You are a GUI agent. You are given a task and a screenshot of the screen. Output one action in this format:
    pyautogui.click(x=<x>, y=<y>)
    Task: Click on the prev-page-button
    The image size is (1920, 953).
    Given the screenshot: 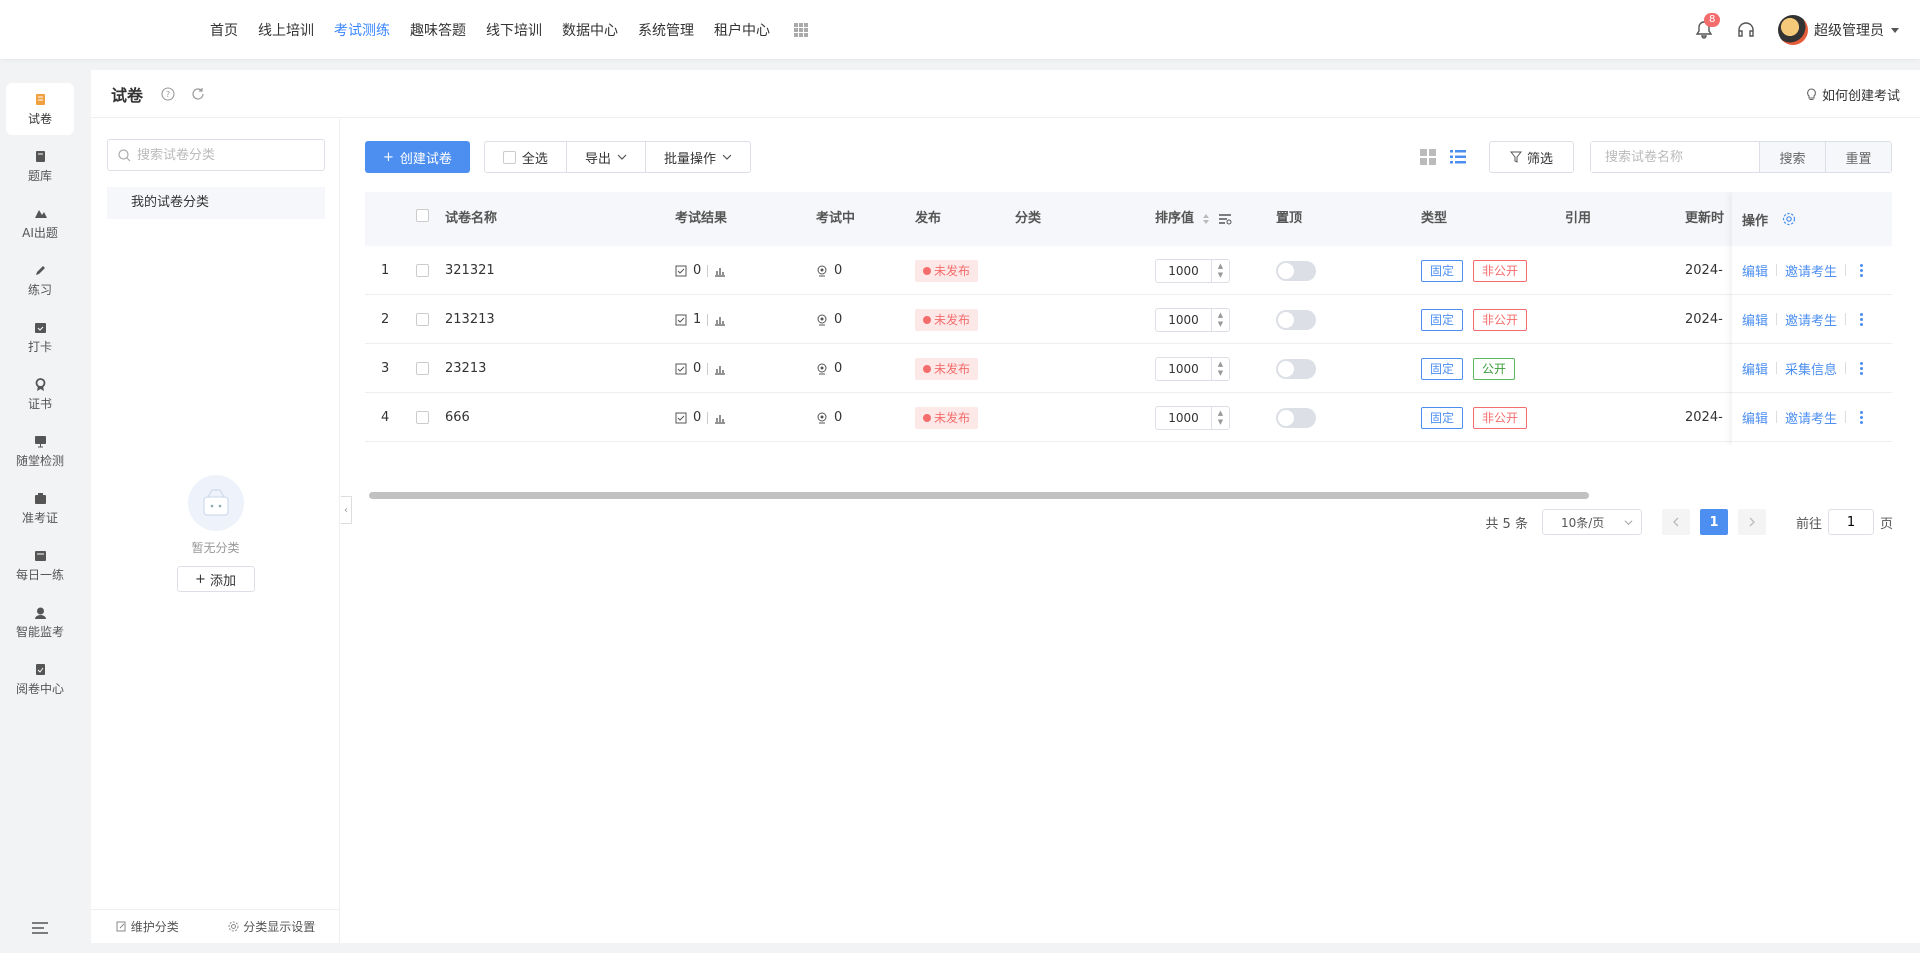 What is the action you would take?
    pyautogui.click(x=1675, y=522)
    